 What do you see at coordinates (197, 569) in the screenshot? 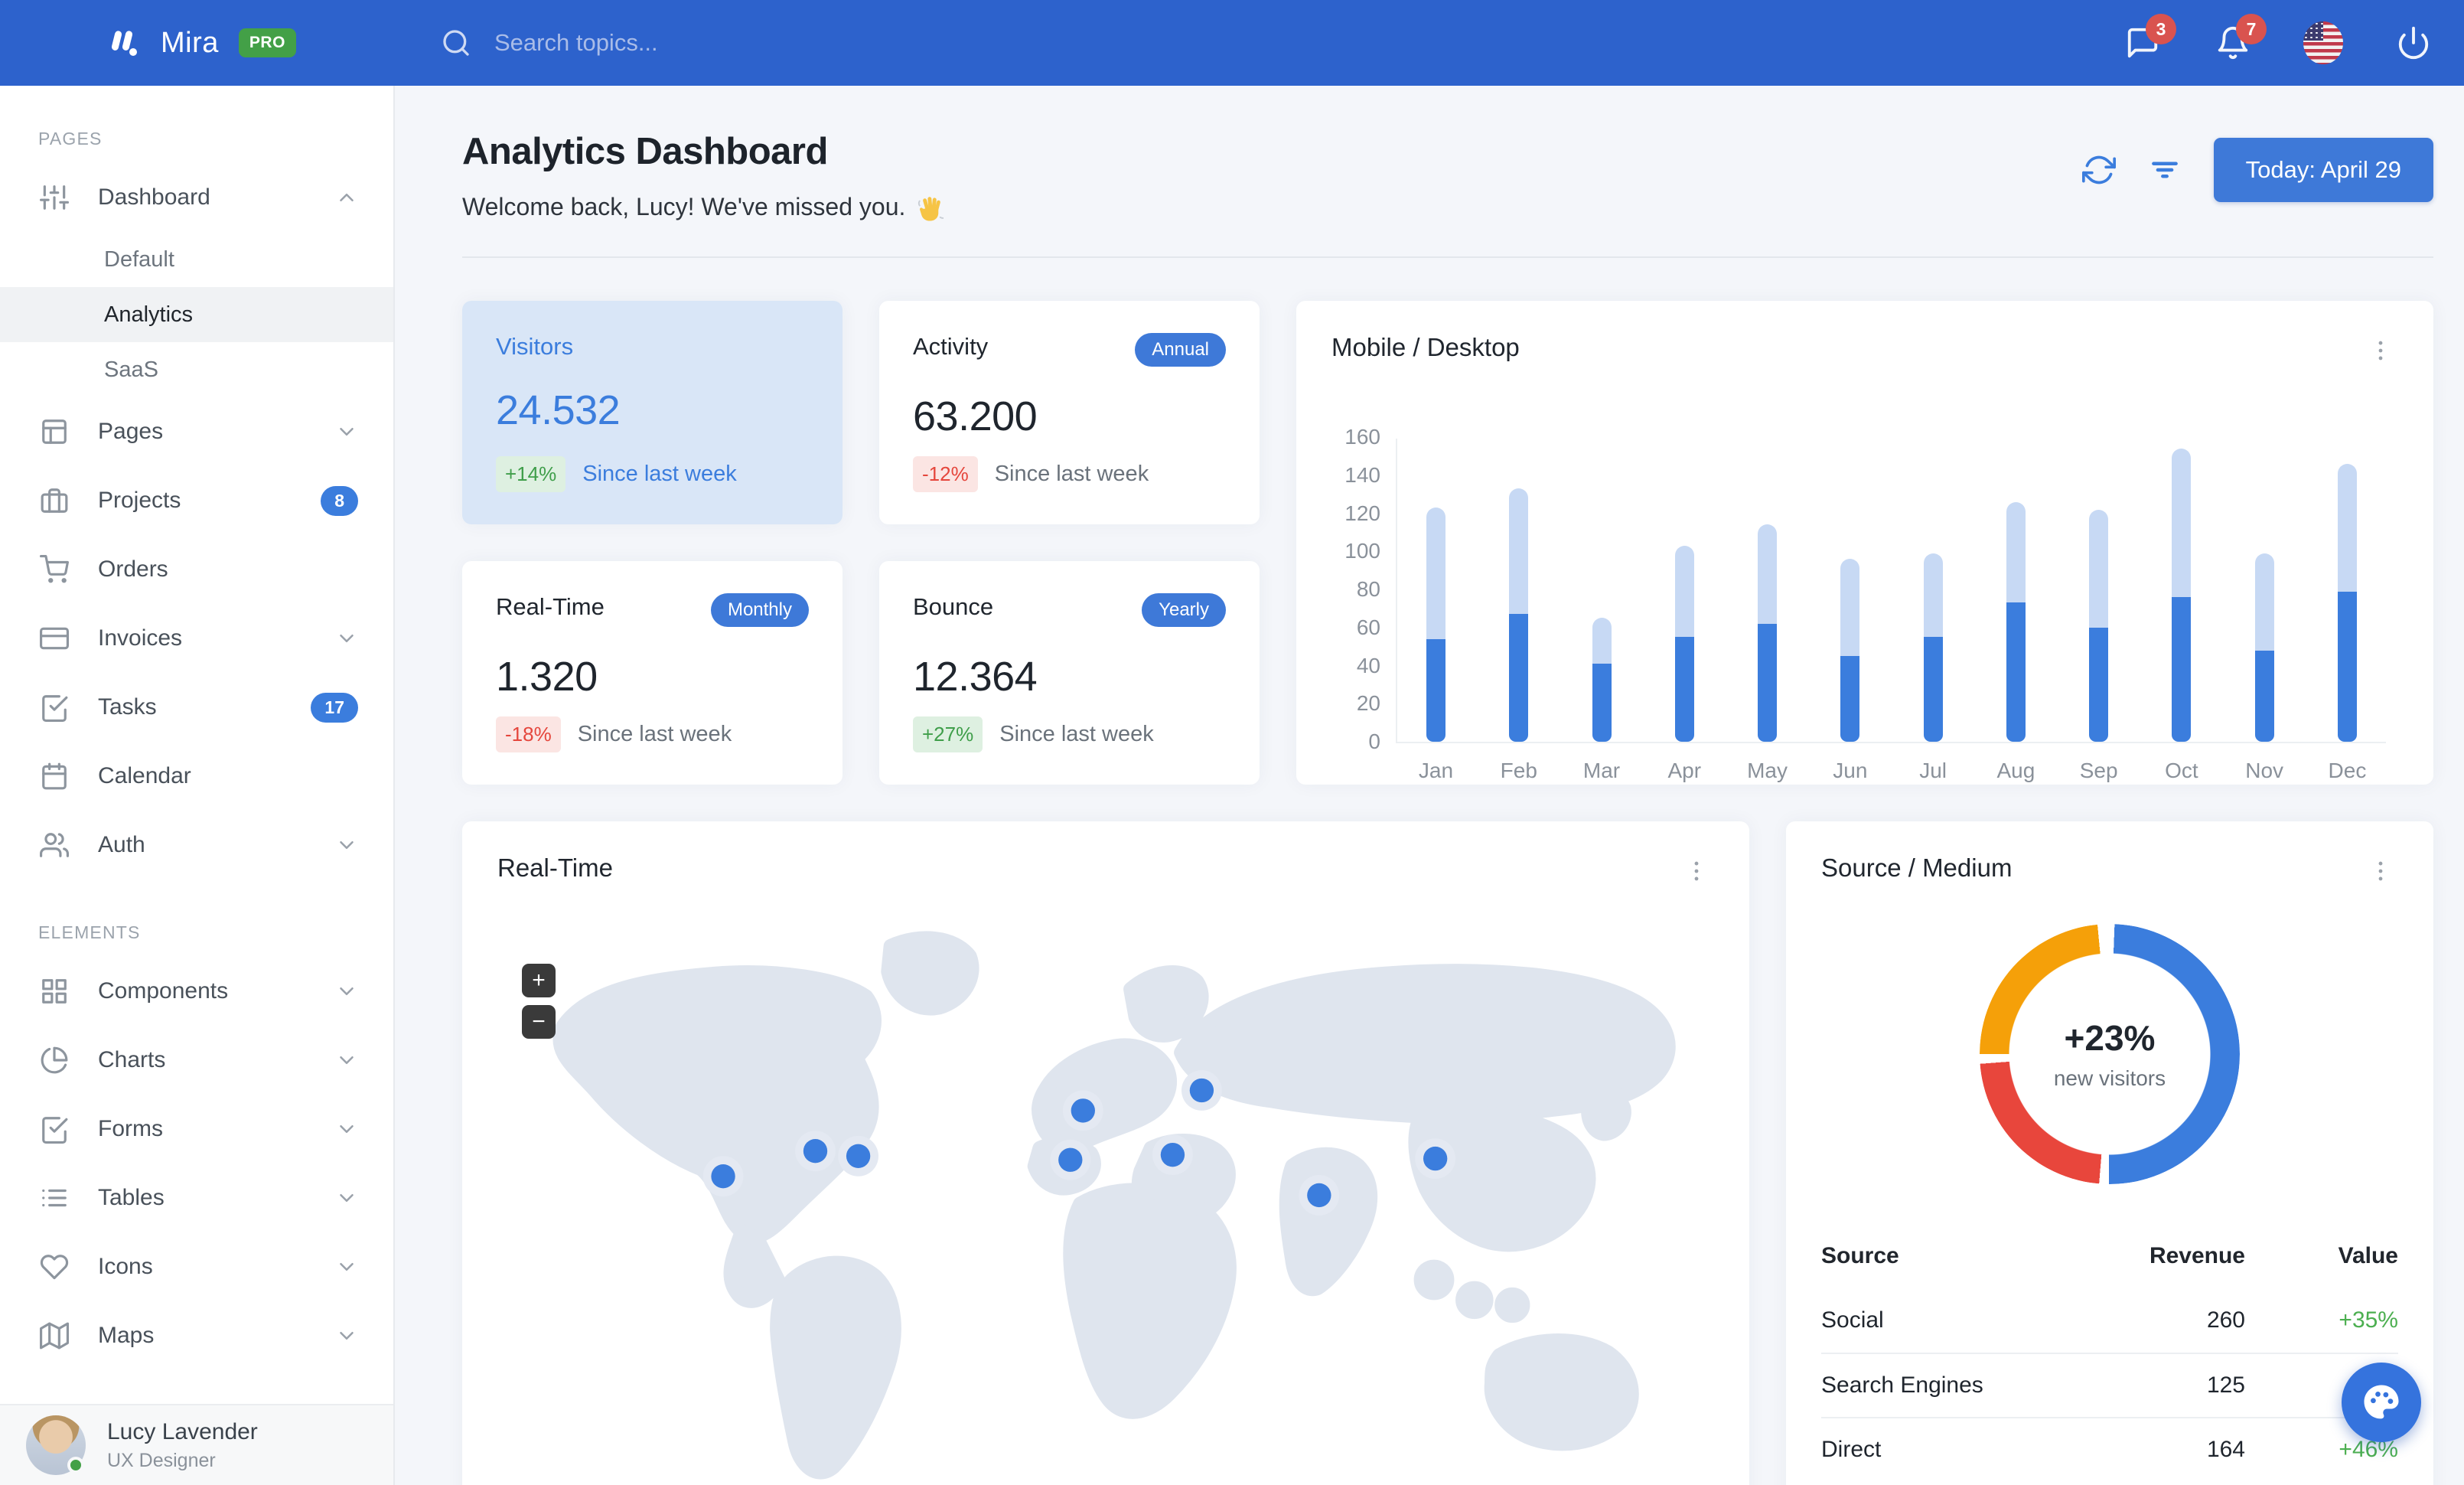
I see `sidebar-item-orders: Orders` at bounding box center [197, 569].